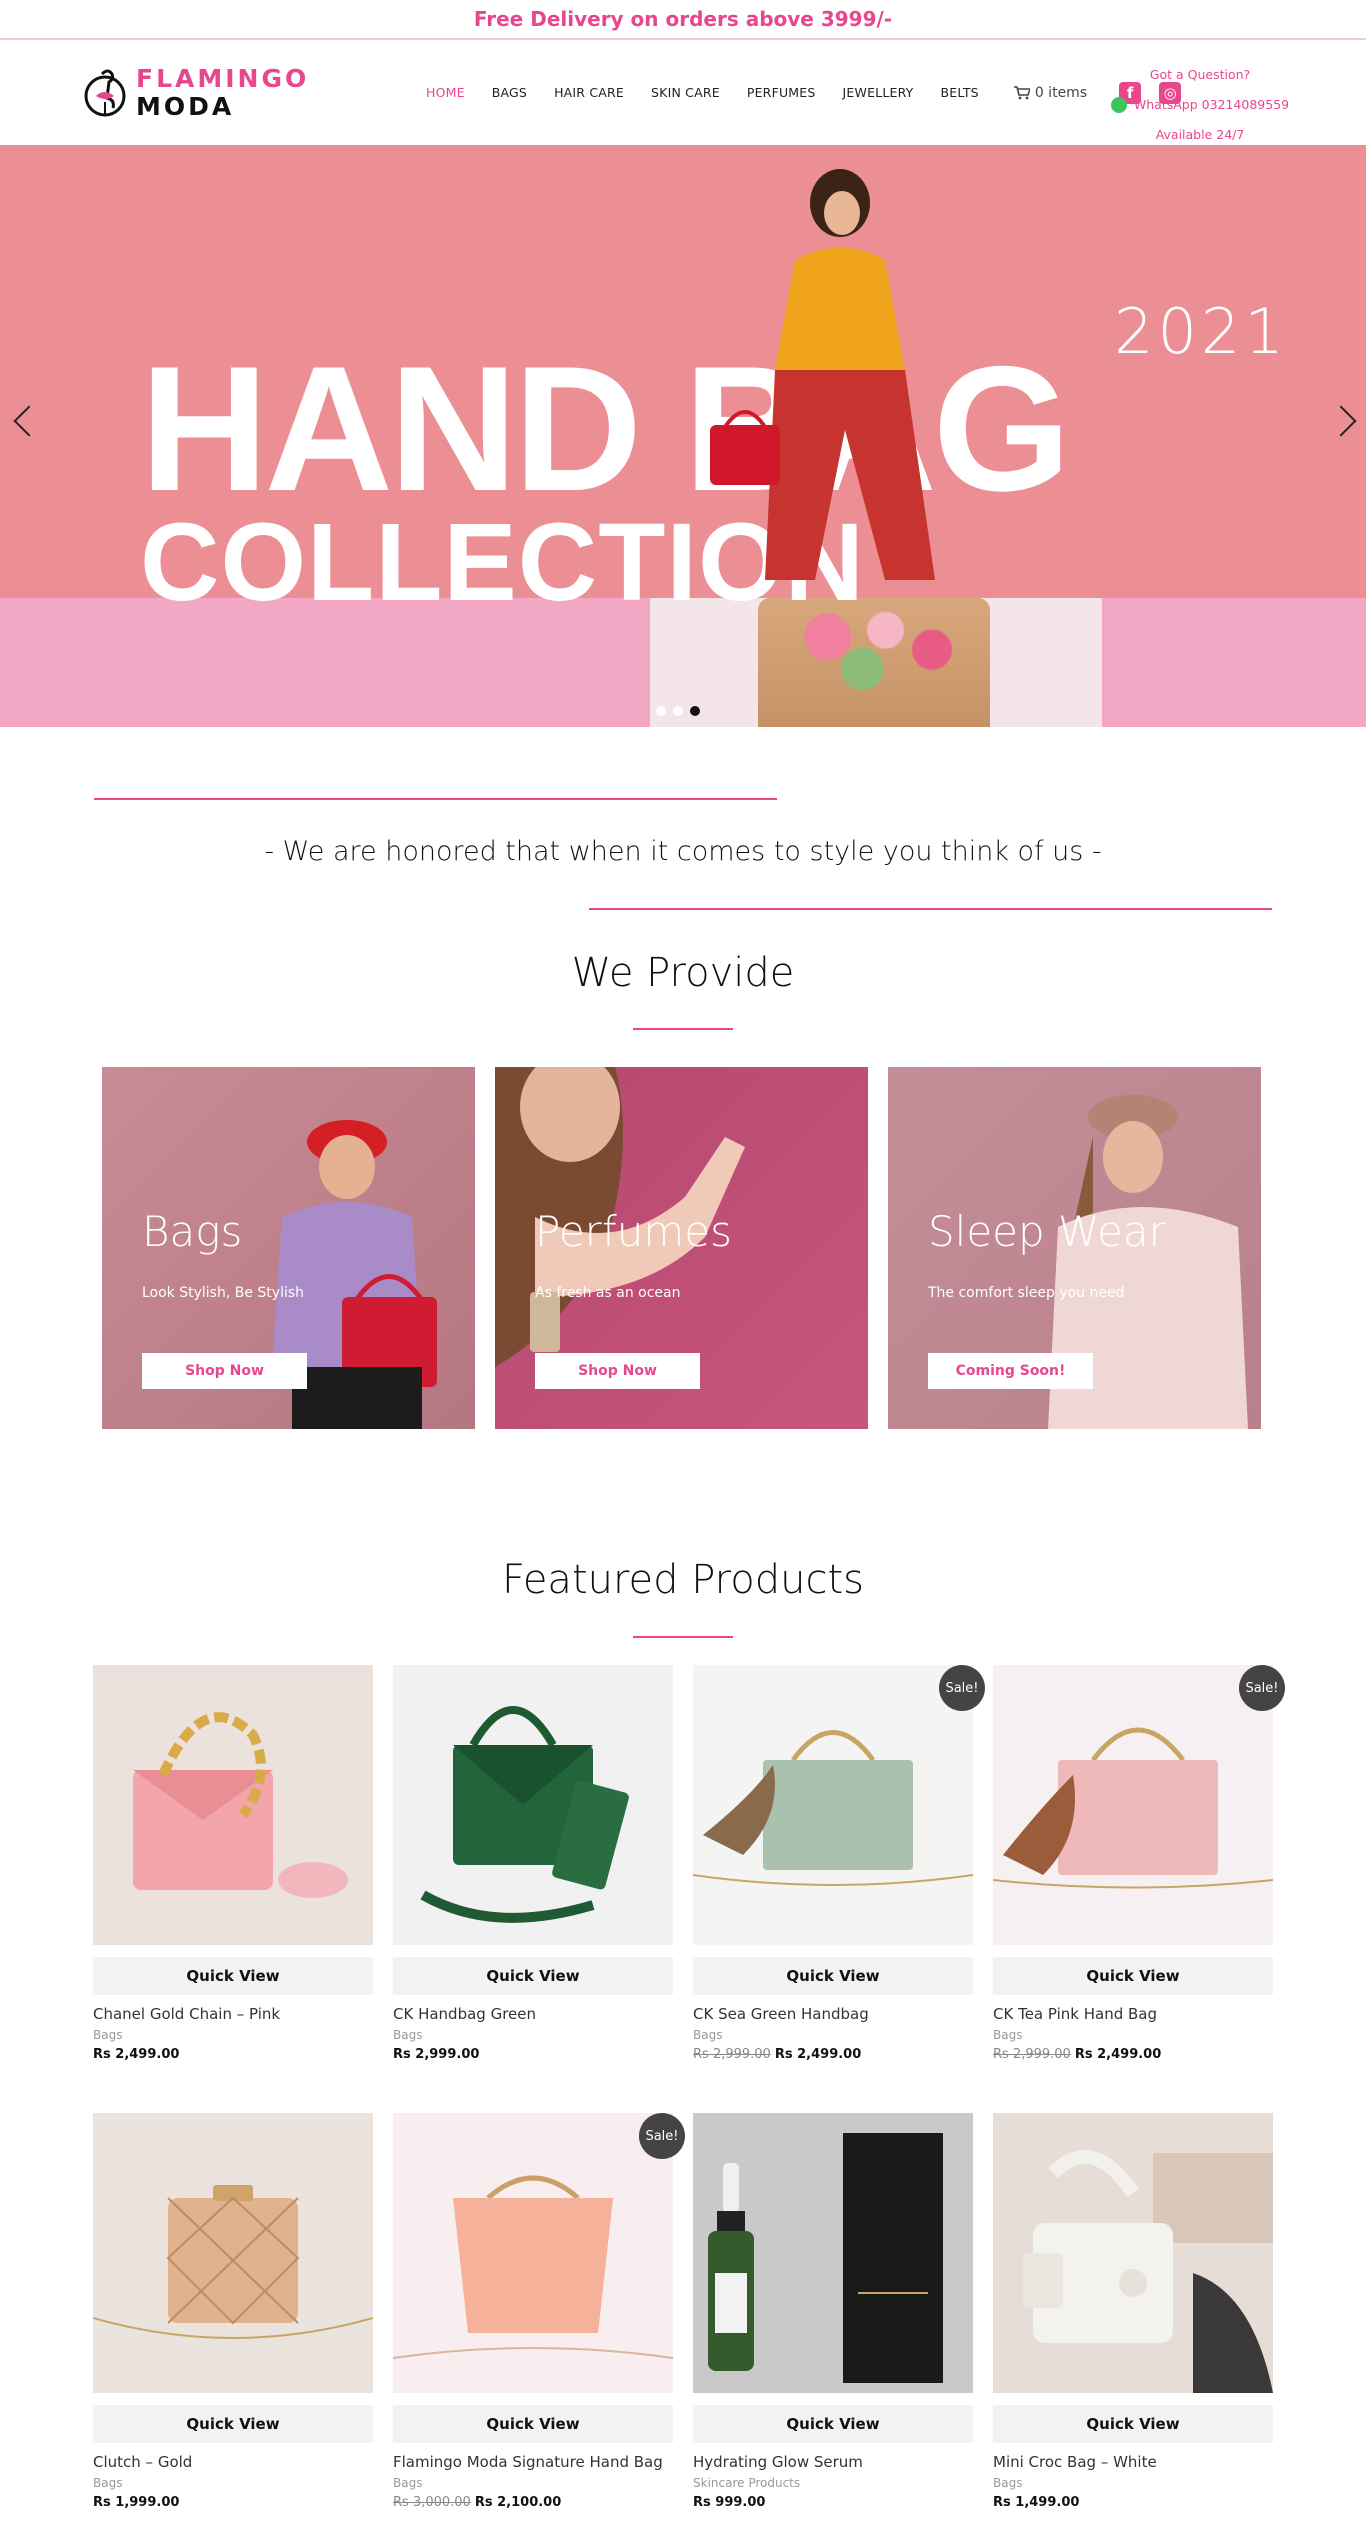 The image size is (1366, 2532). I want to click on product-name: Clutch – Gold, so click(233, 2462).